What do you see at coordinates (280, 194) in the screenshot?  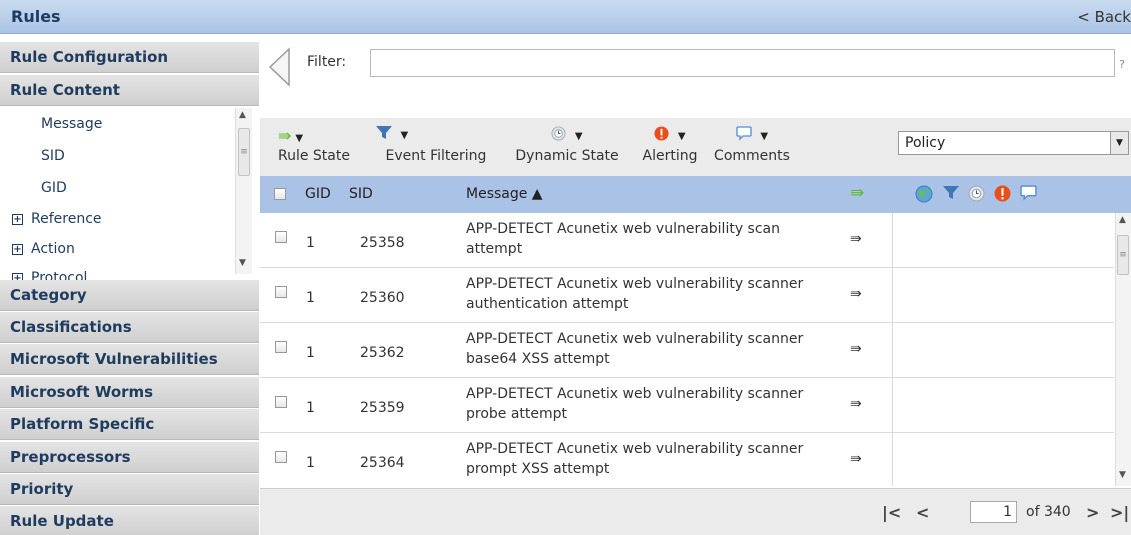 I see `select-all-checkbox` at bounding box center [280, 194].